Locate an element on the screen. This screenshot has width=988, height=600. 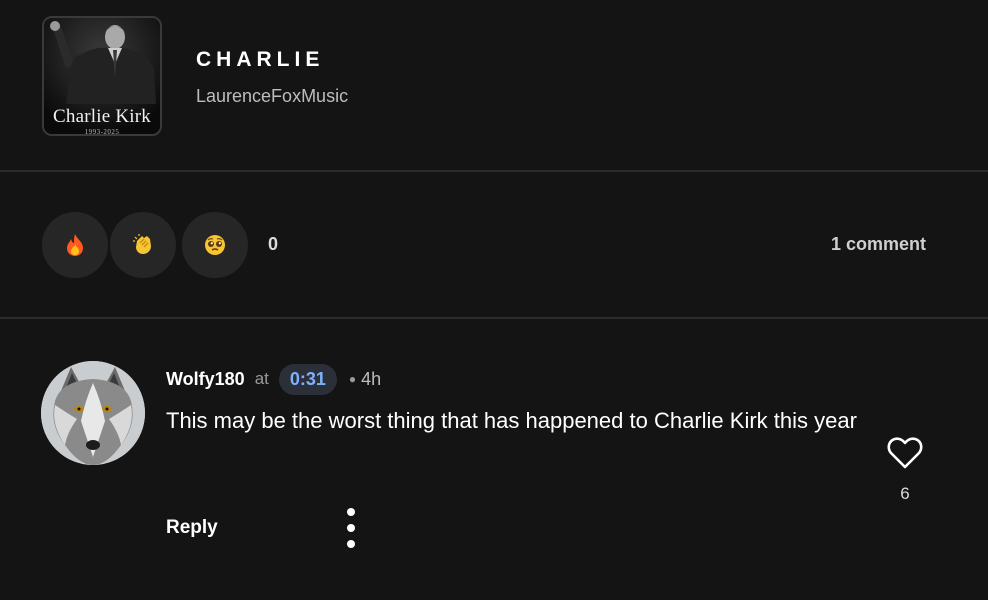
comment-at-label: at is located at coordinates (261, 378).